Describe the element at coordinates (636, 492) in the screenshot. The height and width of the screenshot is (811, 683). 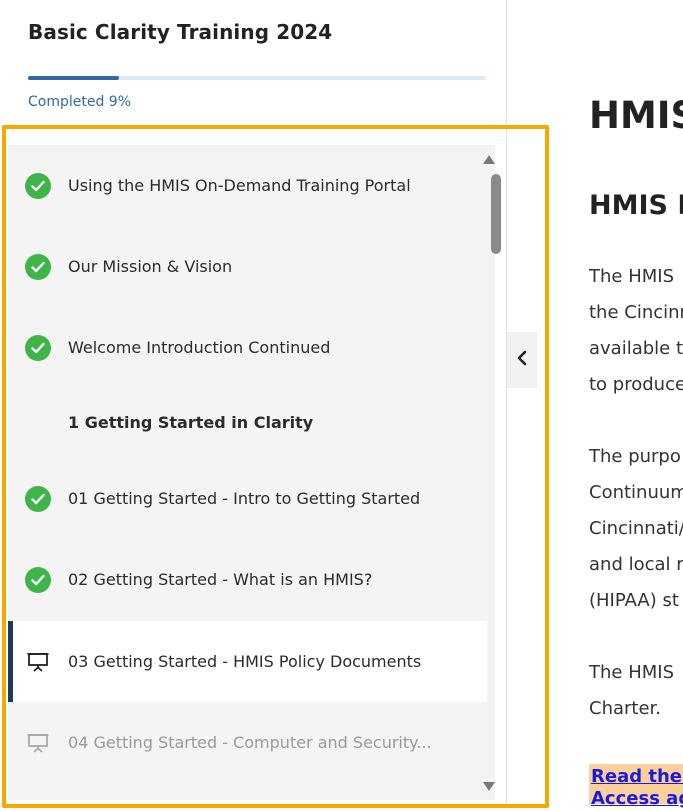
I see `paragraph-line: Continuum` at that location.